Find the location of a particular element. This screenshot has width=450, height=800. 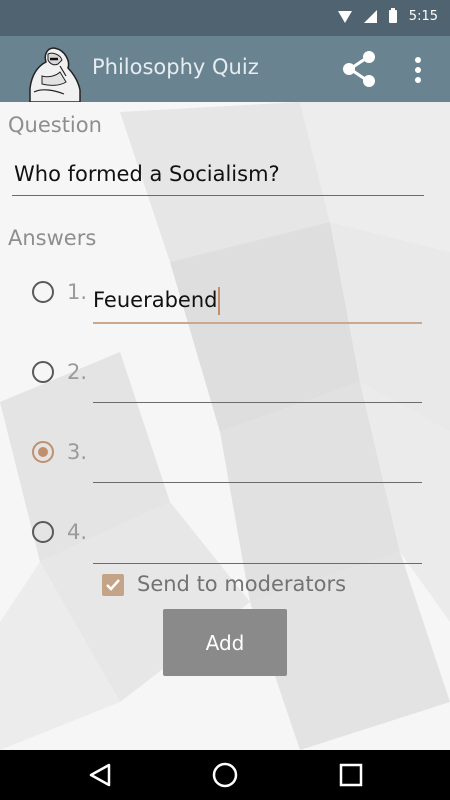

send-to-moderators-checkbox is located at coordinates (113, 585).